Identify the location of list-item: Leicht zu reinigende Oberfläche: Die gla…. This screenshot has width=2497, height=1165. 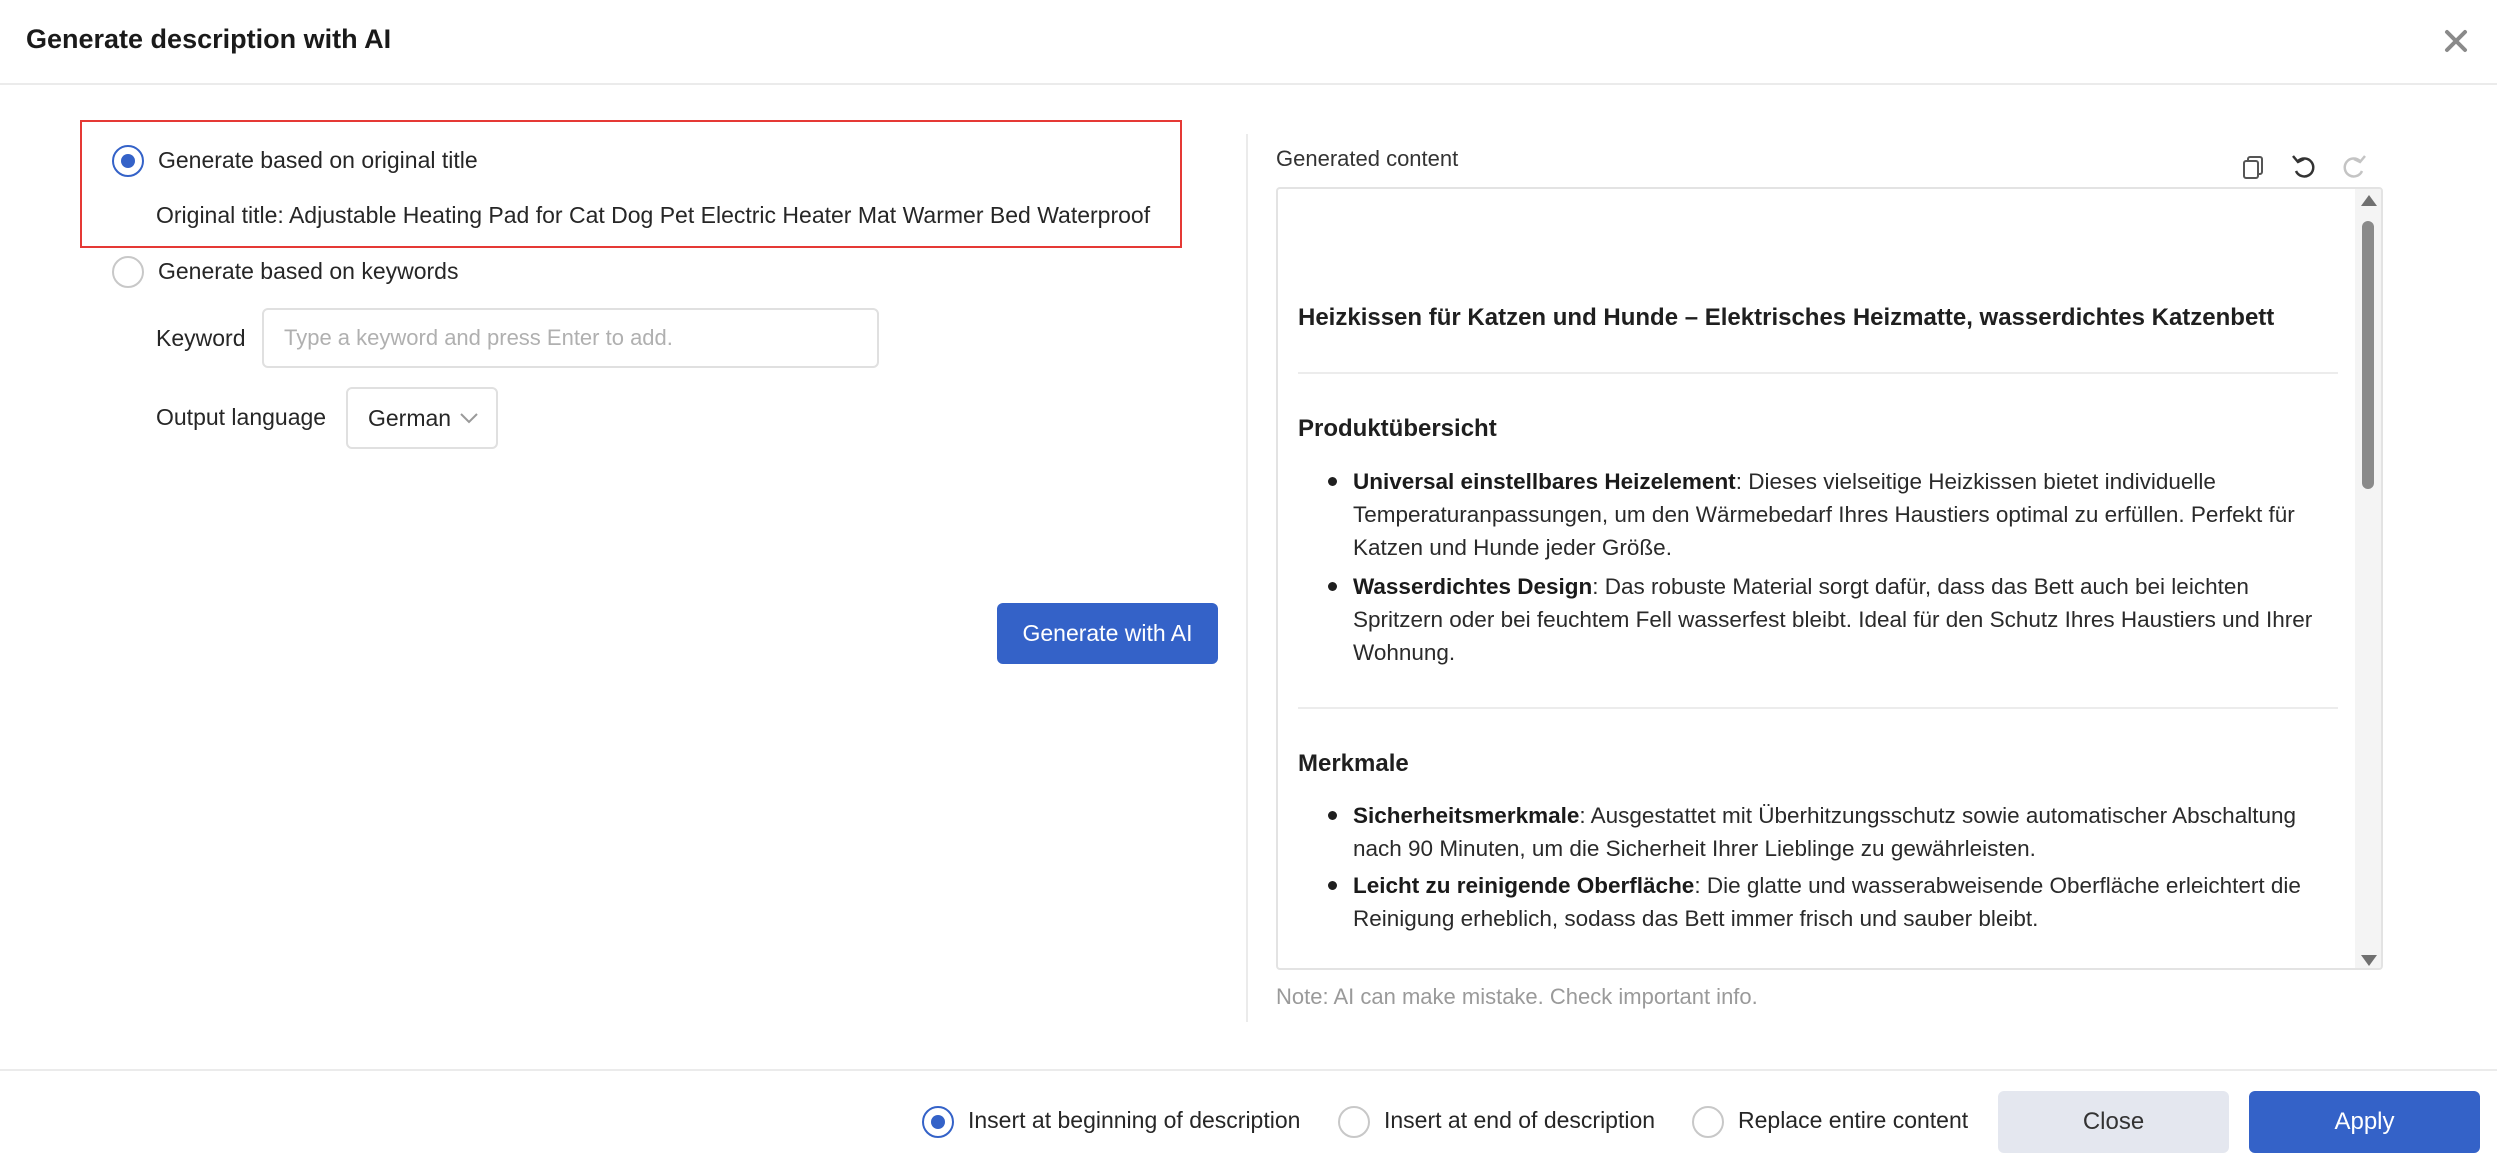
(1833, 902).